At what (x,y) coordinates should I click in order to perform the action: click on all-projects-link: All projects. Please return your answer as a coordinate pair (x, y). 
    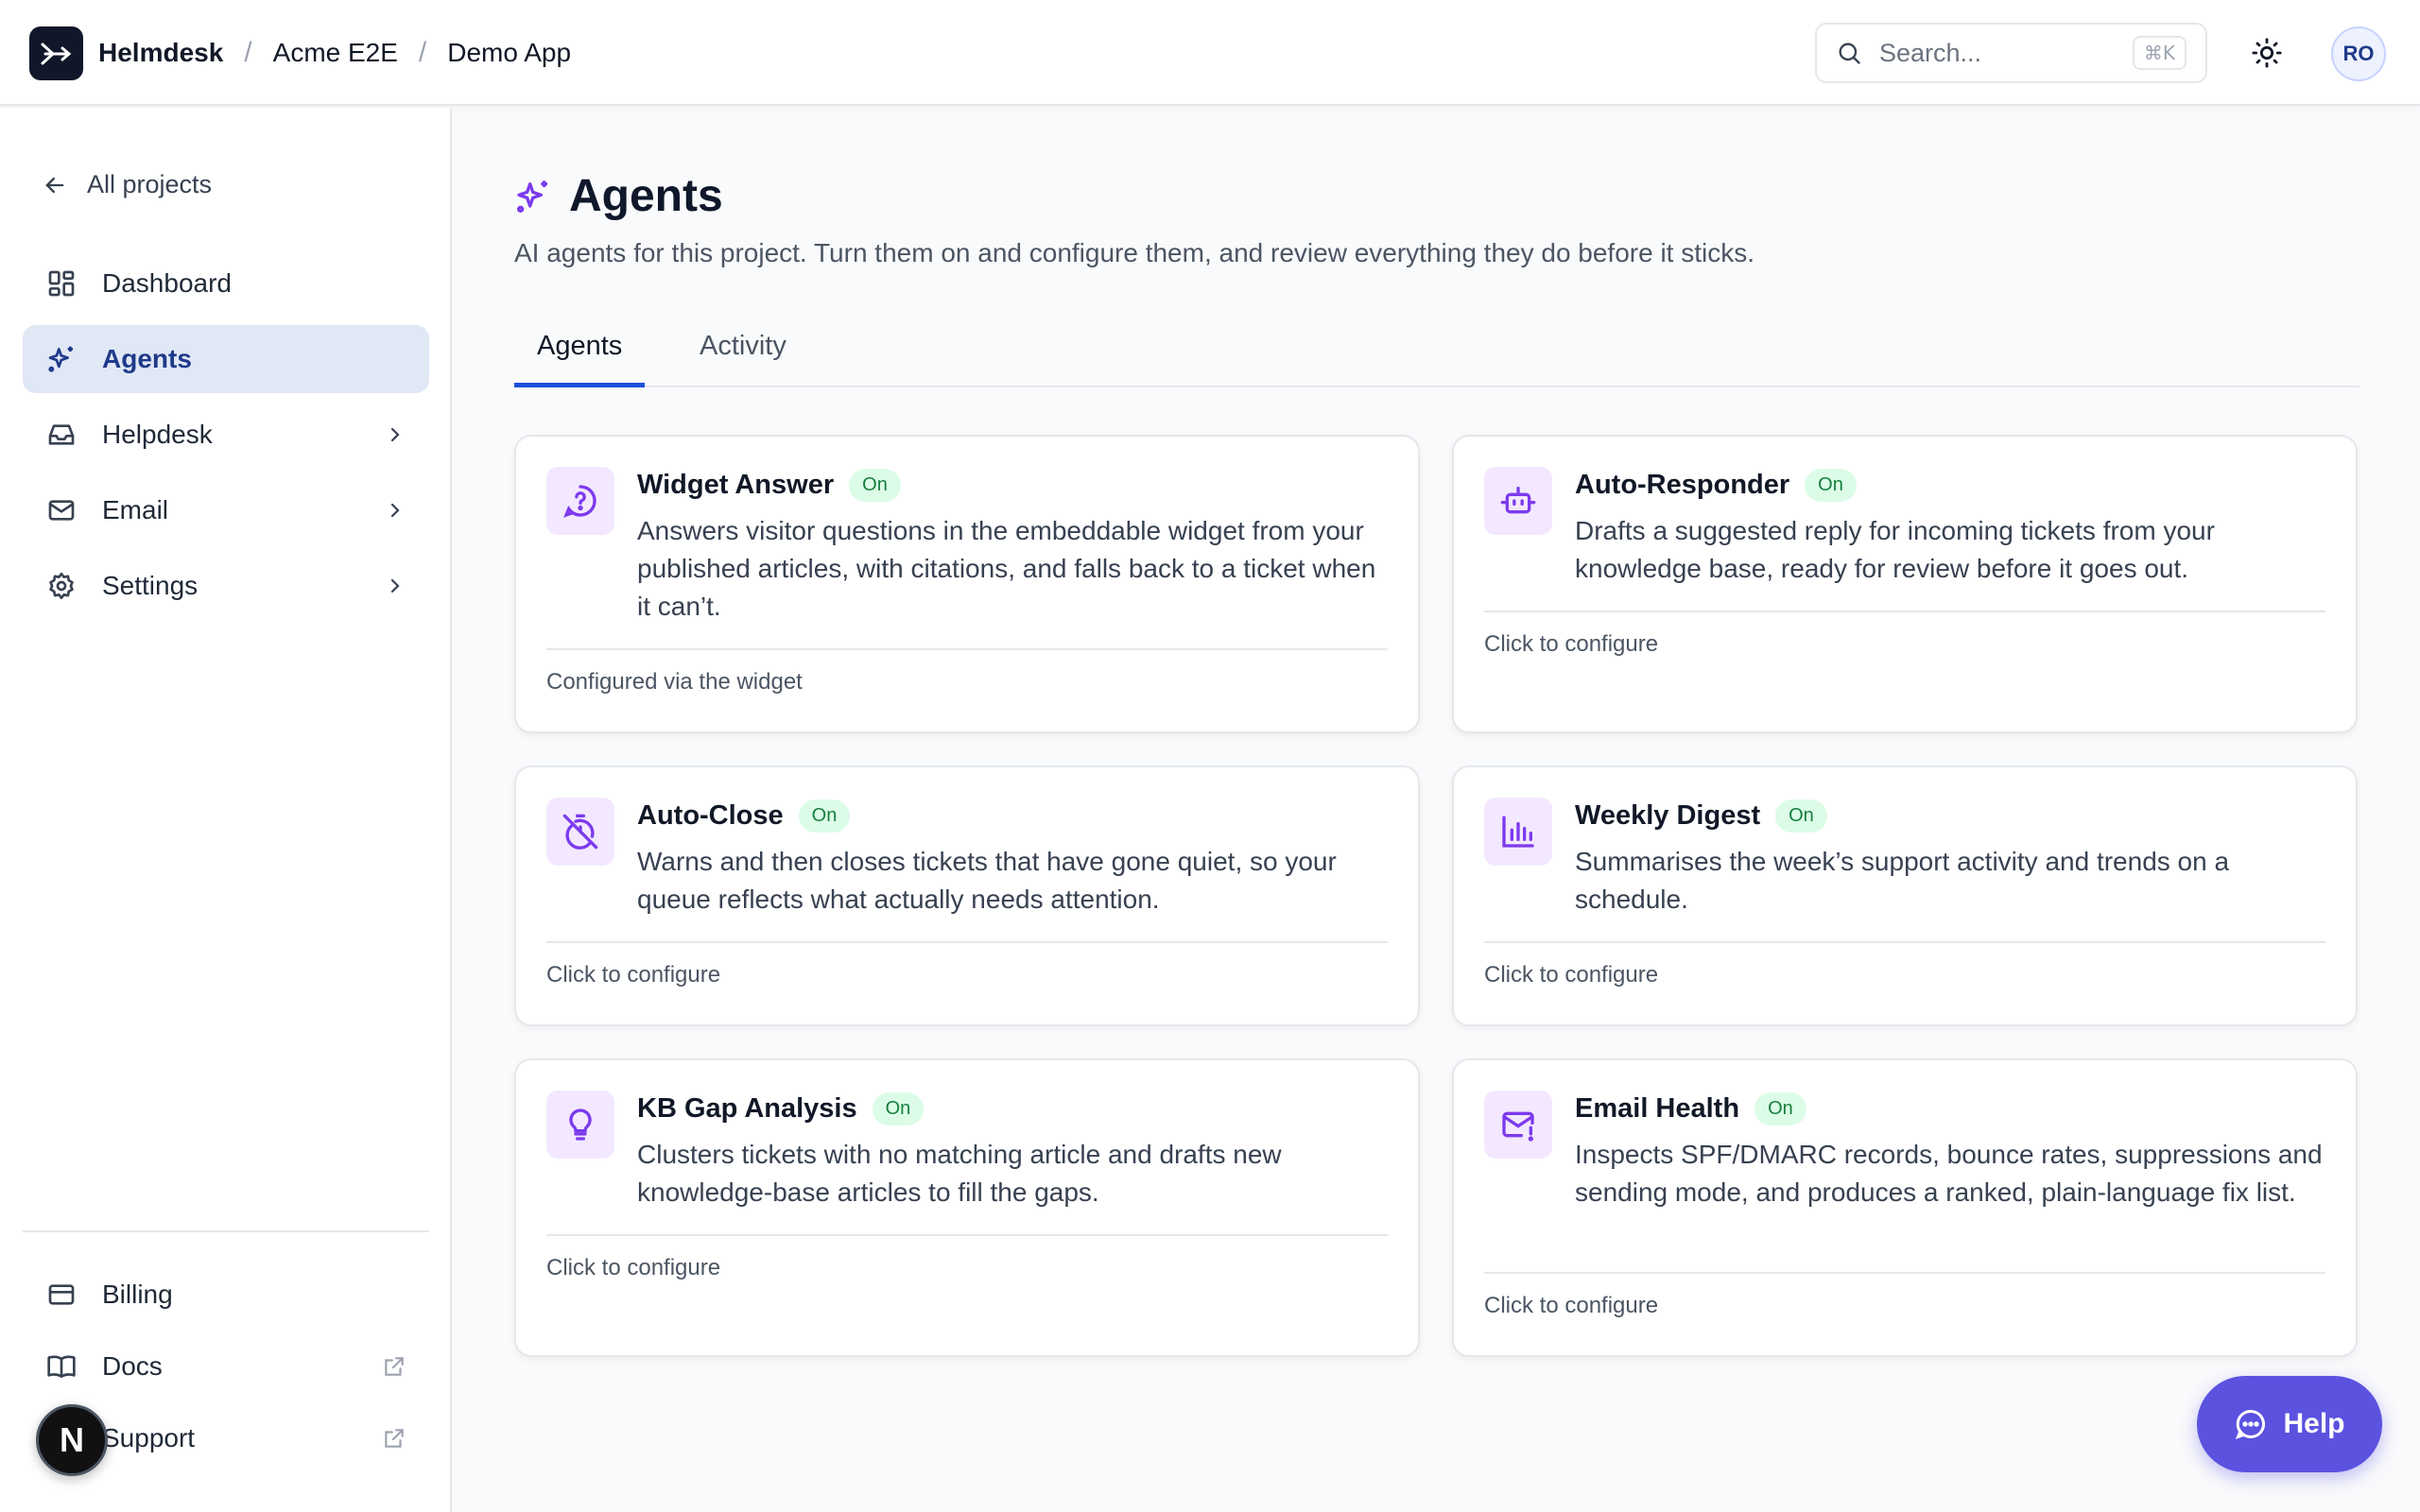
    Looking at the image, I should click on (127, 184).